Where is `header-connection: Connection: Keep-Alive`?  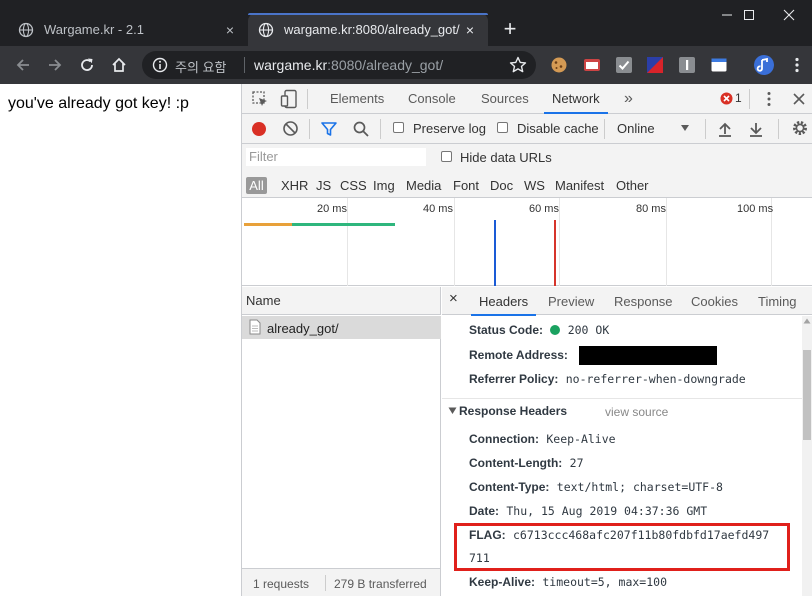
header-connection: Connection: Keep-Alive is located at coordinates (542, 439).